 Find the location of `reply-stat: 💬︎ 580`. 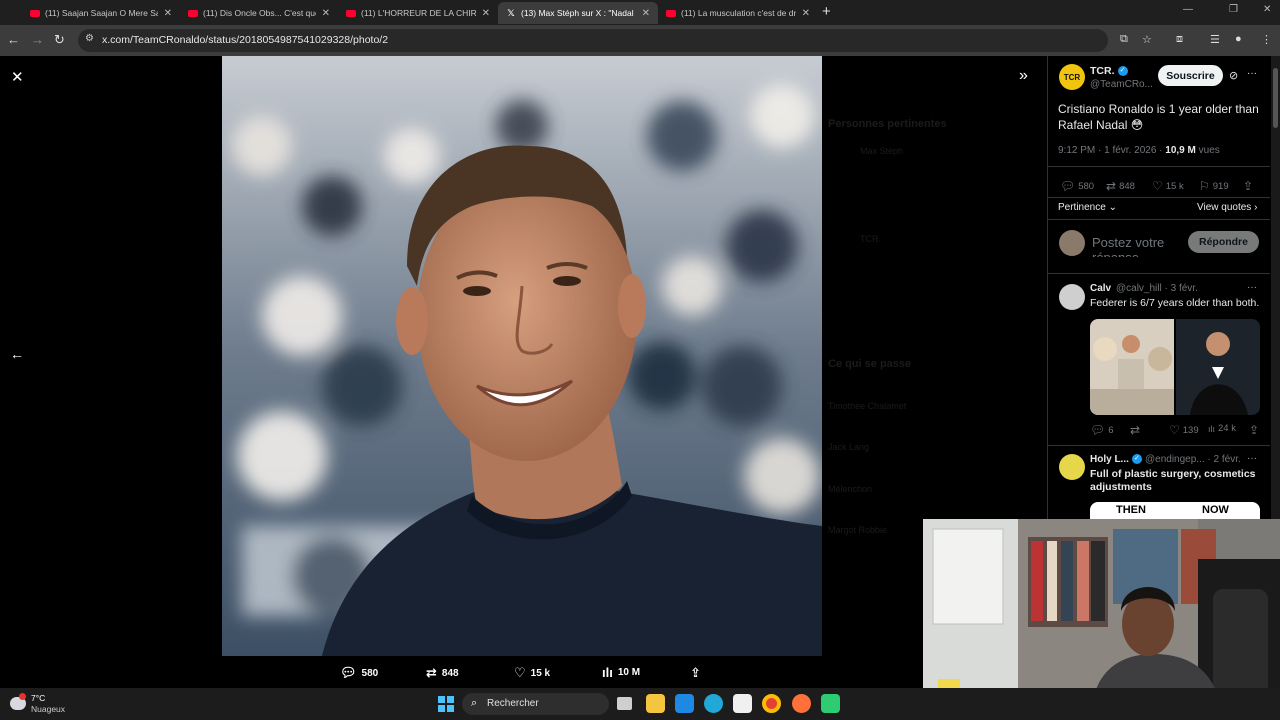

reply-stat: 💬︎ 580 is located at coordinates (1077, 186).